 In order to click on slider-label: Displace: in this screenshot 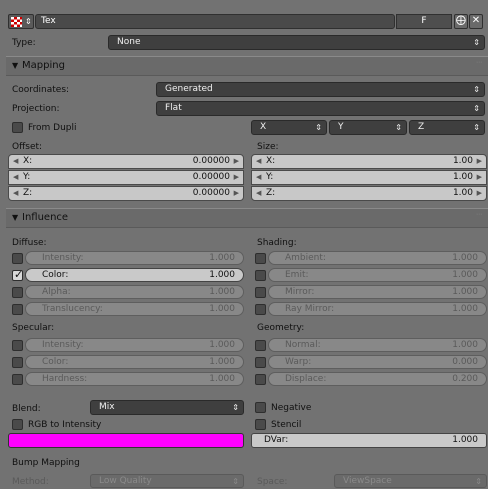, I will do `click(306, 379)`.